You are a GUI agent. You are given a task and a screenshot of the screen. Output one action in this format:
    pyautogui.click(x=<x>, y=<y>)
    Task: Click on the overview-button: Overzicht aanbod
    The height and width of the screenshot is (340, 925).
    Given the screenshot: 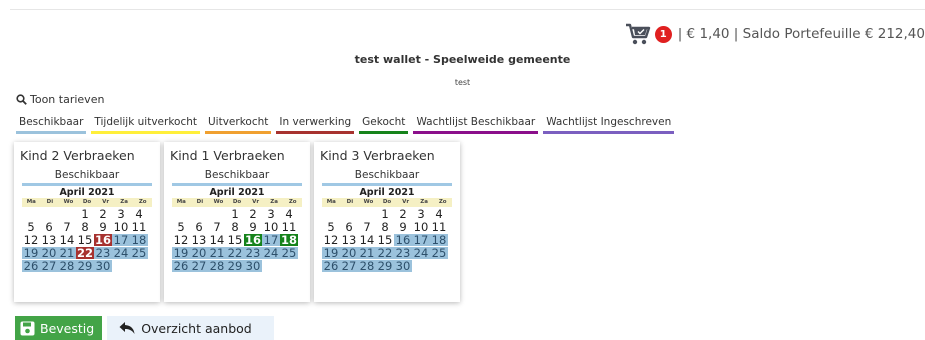 What is the action you would take?
    pyautogui.click(x=190, y=328)
    